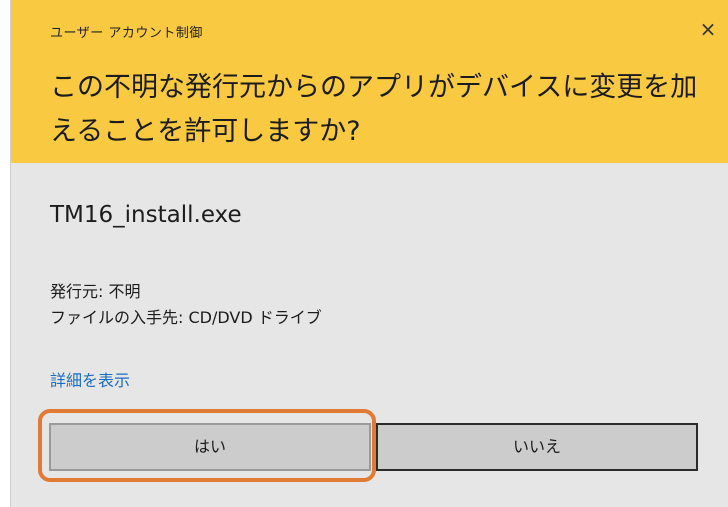 The height and width of the screenshot is (507, 728). I want to click on show-details-link: 詳細を表示, so click(90, 379).